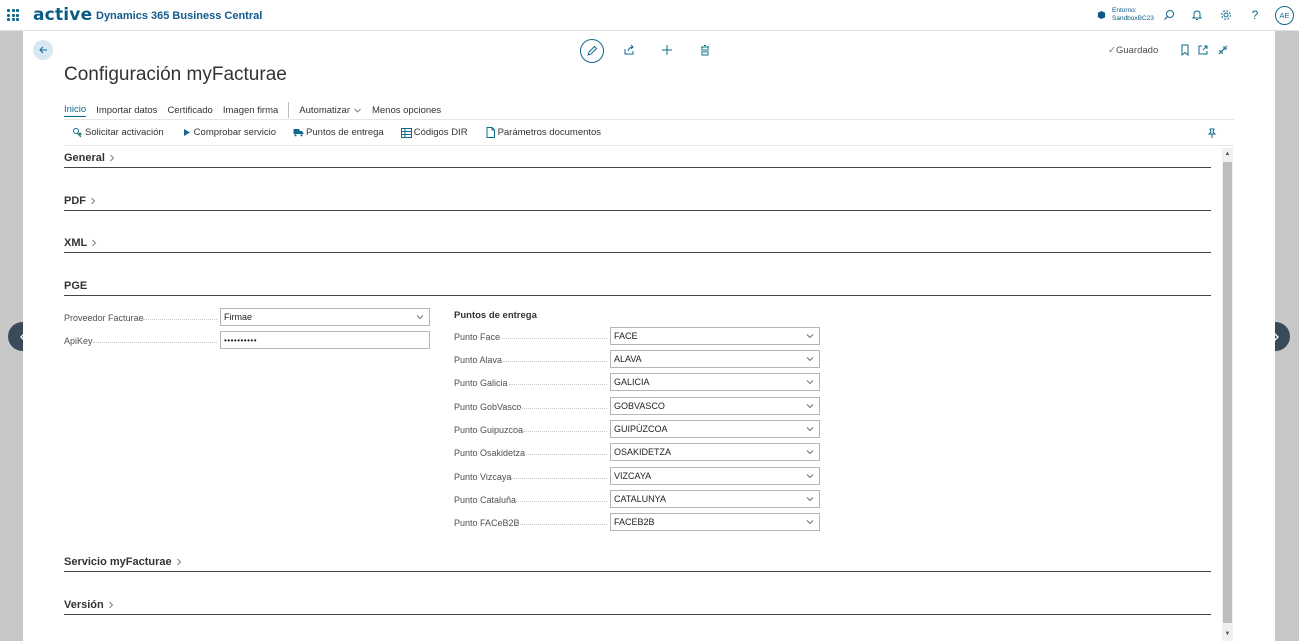 This screenshot has height=641, width=1299. I want to click on truck-icon, so click(298, 132).